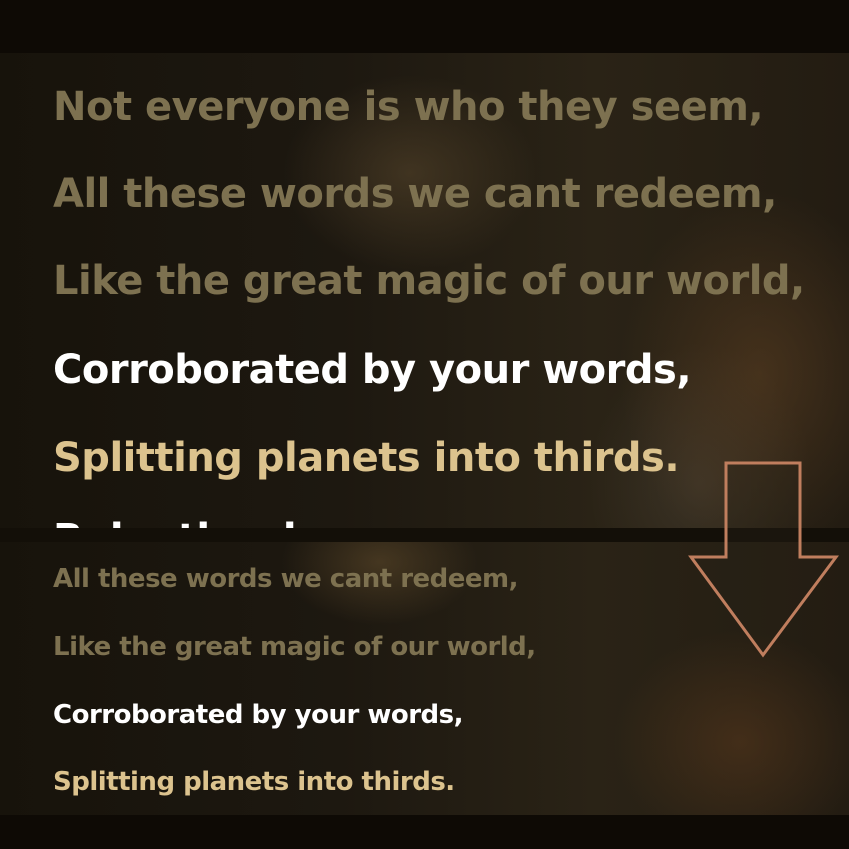 The image size is (849, 849). I want to click on lyric-line-past: Not everyone is who they seem,, so click(408, 107).